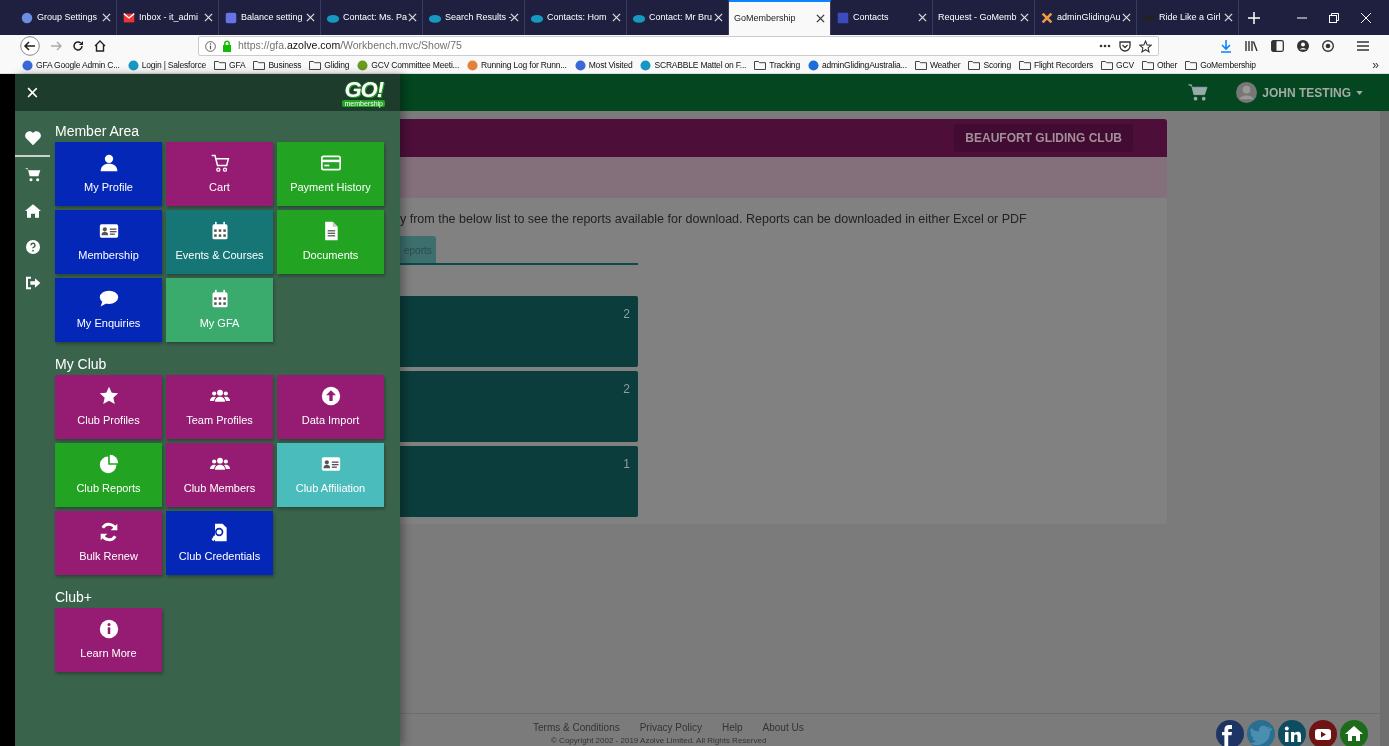 The height and width of the screenshot is (746, 1389). I want to click on back-icon, so click(30, 46).